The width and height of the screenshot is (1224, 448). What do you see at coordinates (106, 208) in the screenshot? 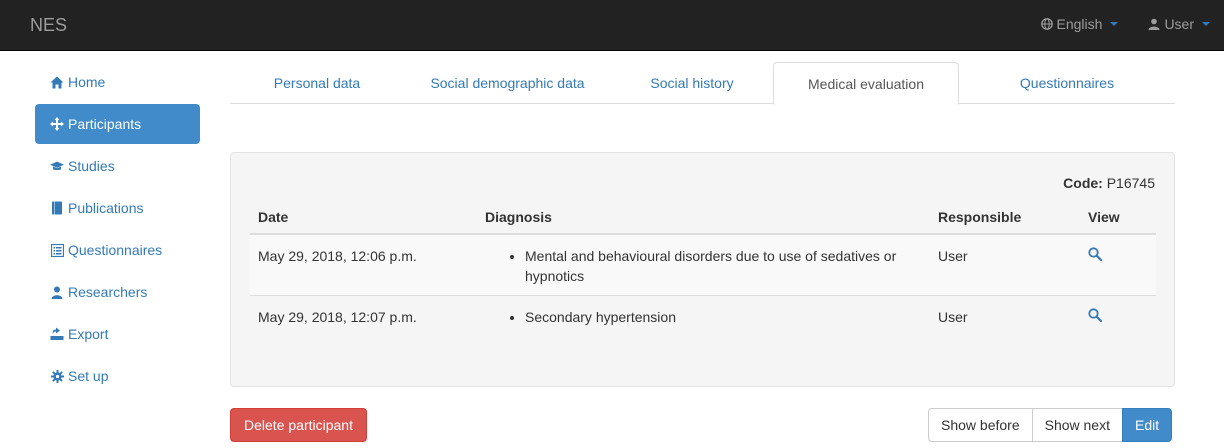
I see `sidebar-item-label: Publications` at bounding box center [106, 208].